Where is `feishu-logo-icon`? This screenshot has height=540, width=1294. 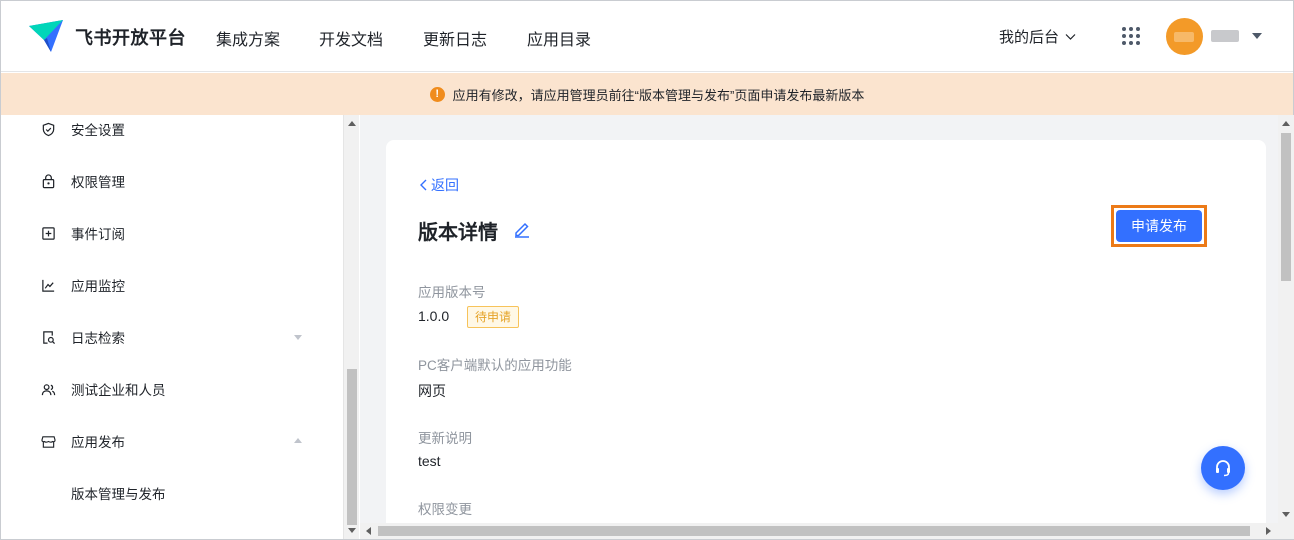 feishu-logo-icon is located at coordinates (46, 37).